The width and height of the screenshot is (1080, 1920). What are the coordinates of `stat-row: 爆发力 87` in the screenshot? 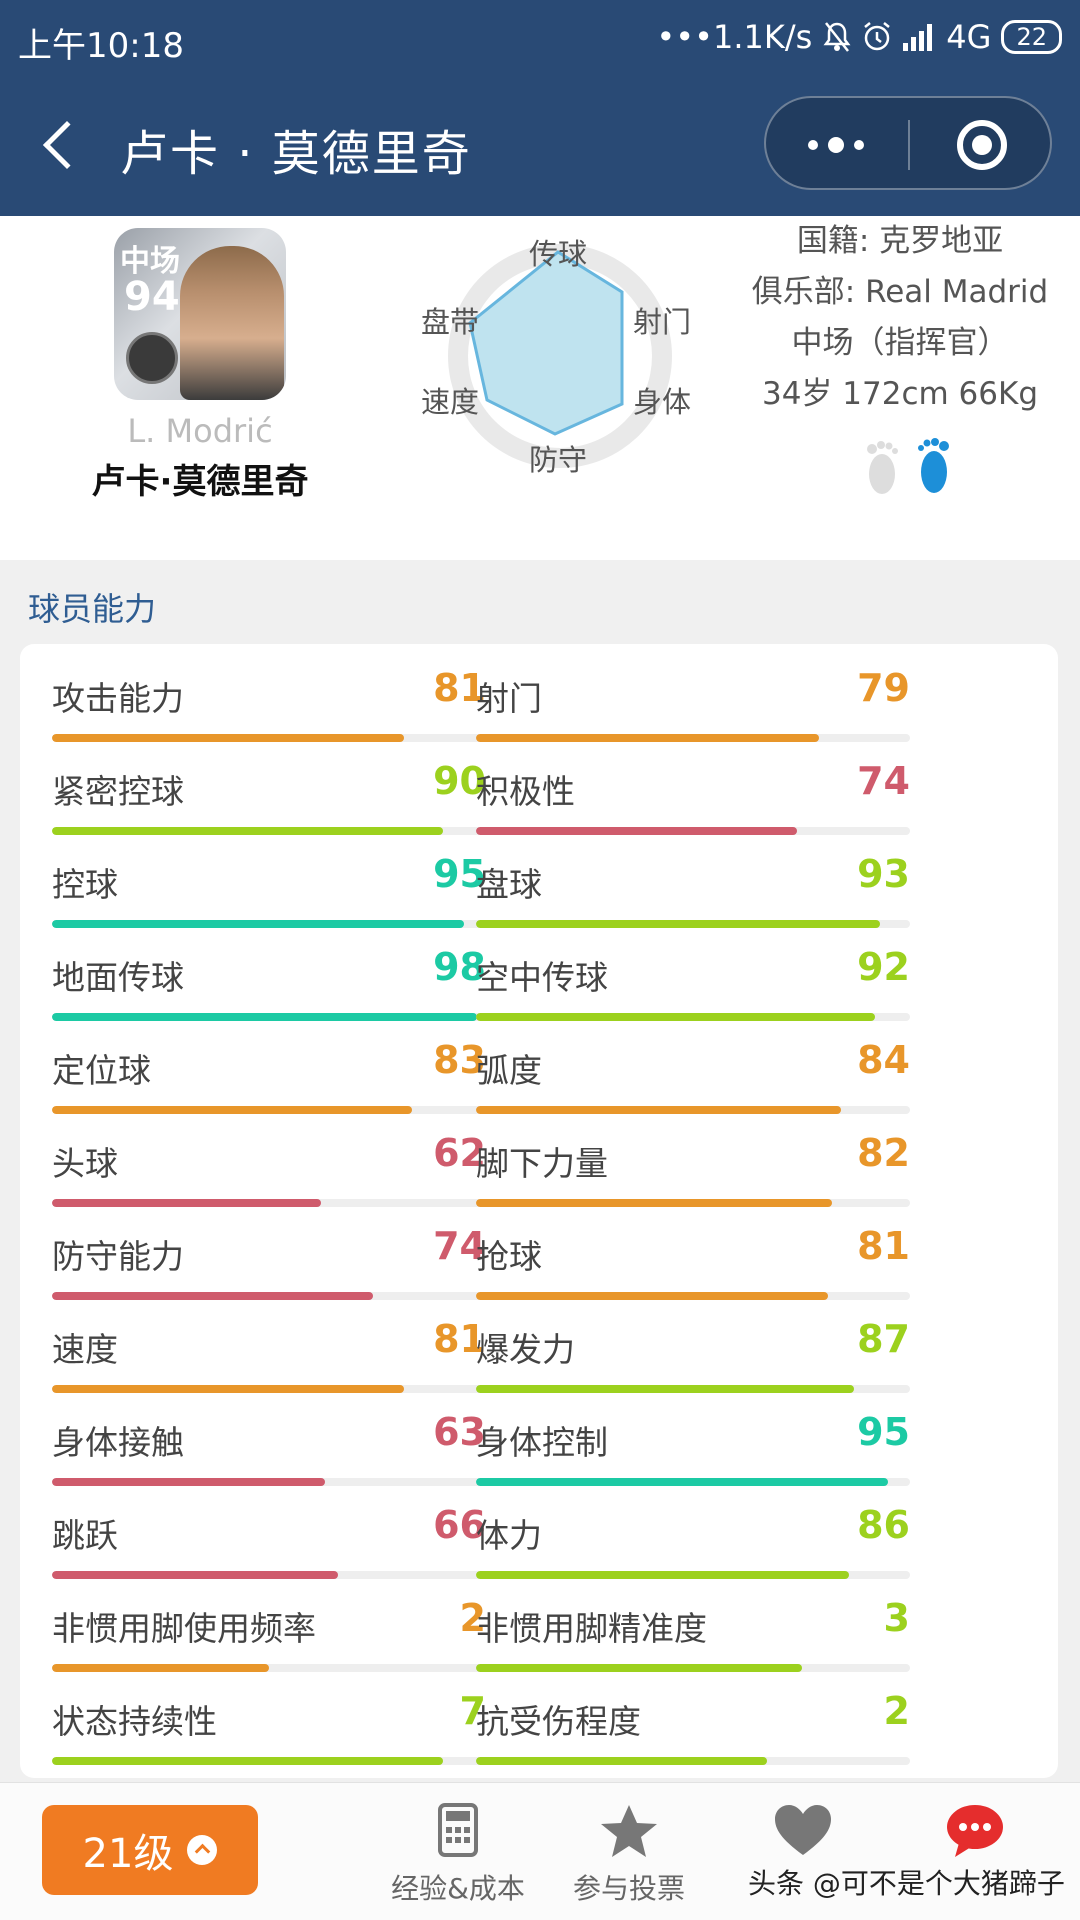 It's located at (693, 1351).